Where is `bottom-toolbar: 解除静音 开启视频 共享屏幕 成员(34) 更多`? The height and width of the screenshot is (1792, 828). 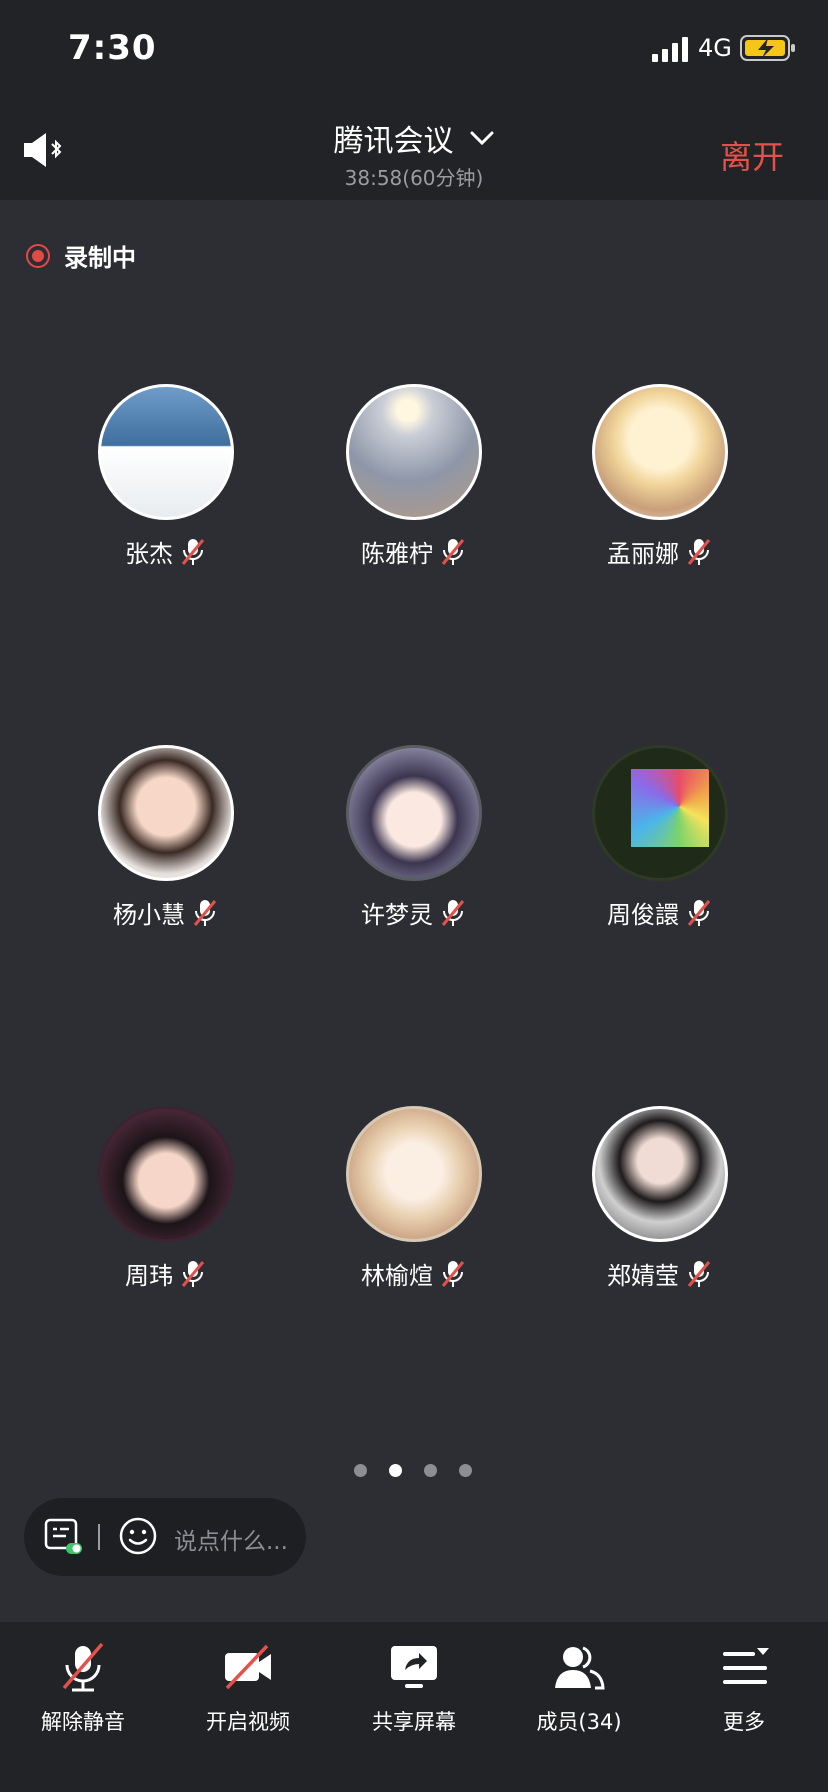 bottom-toolbar: 解除静音 开启视频 共享屏幕 成员(34) 更多 is located at coordinates (414, 1707).